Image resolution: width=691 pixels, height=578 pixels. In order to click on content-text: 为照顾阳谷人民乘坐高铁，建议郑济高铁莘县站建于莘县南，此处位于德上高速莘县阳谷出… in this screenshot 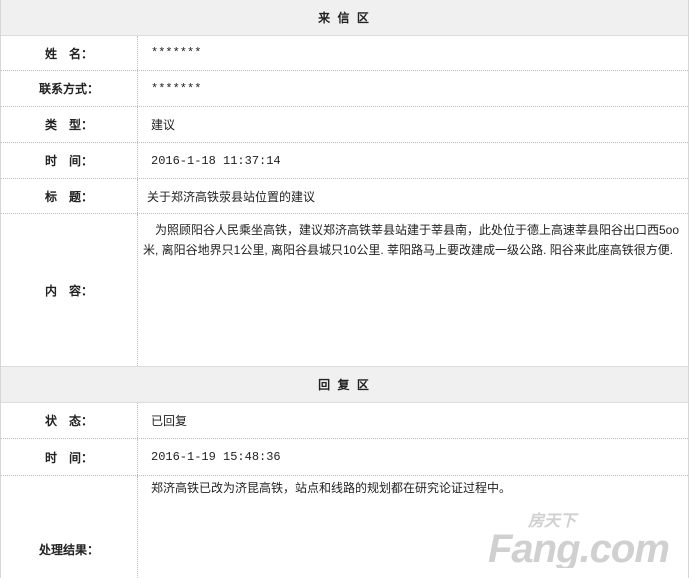, I will do `click(411, 240)`.